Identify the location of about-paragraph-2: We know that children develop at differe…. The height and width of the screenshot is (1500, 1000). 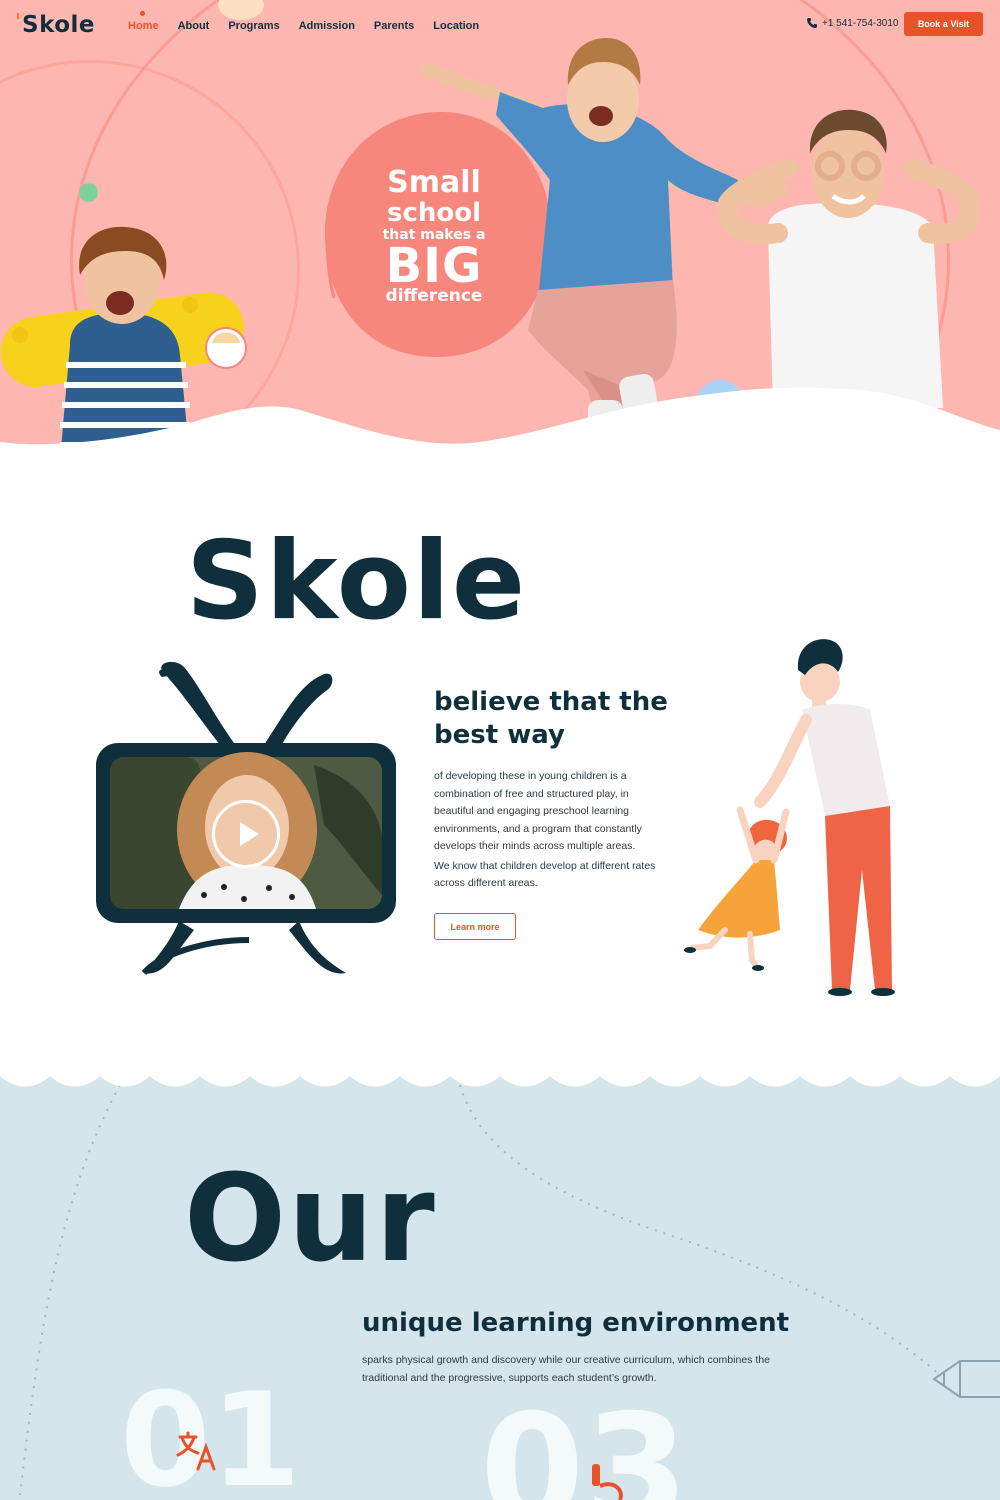
(545, 874).